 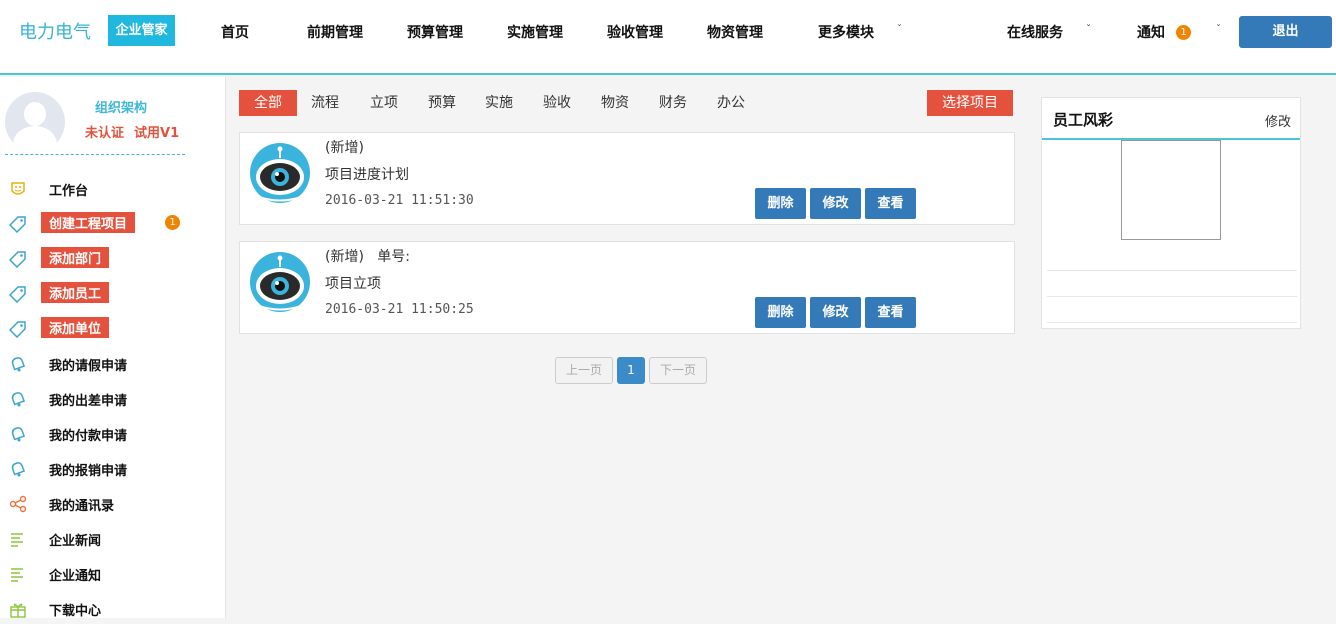 What do you see at coordinates (121, 106) in the screenshot?
I see `org-structure-link: 组织架构` at bounding box center [121, 106].